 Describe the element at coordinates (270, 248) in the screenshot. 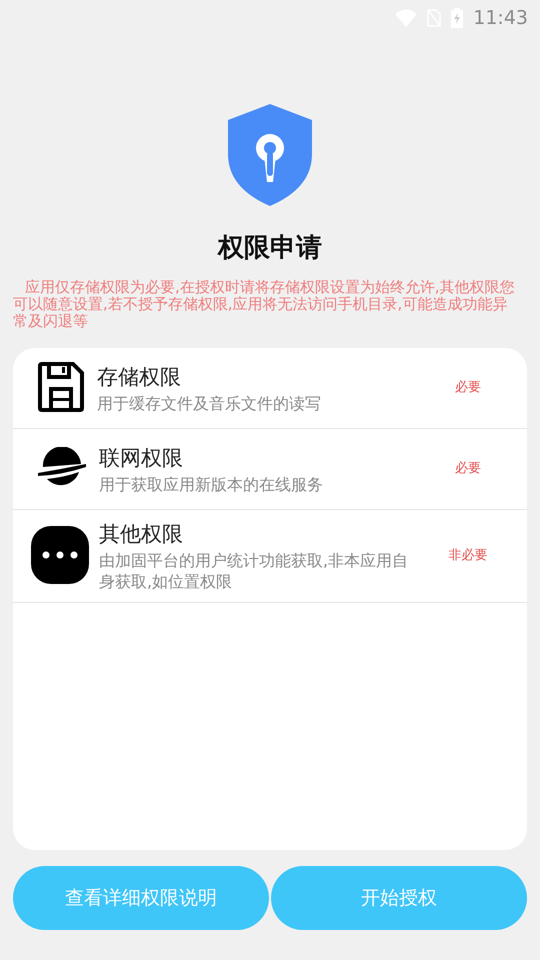

I see `page-title: 权限申请` at that location.